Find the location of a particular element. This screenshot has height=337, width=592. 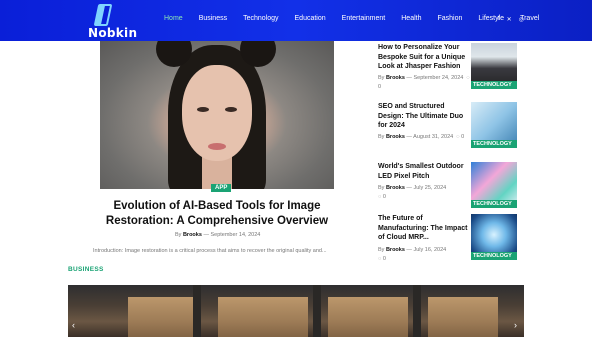

slider-prev-icon: ‹ is located at coordinates (73, 325).